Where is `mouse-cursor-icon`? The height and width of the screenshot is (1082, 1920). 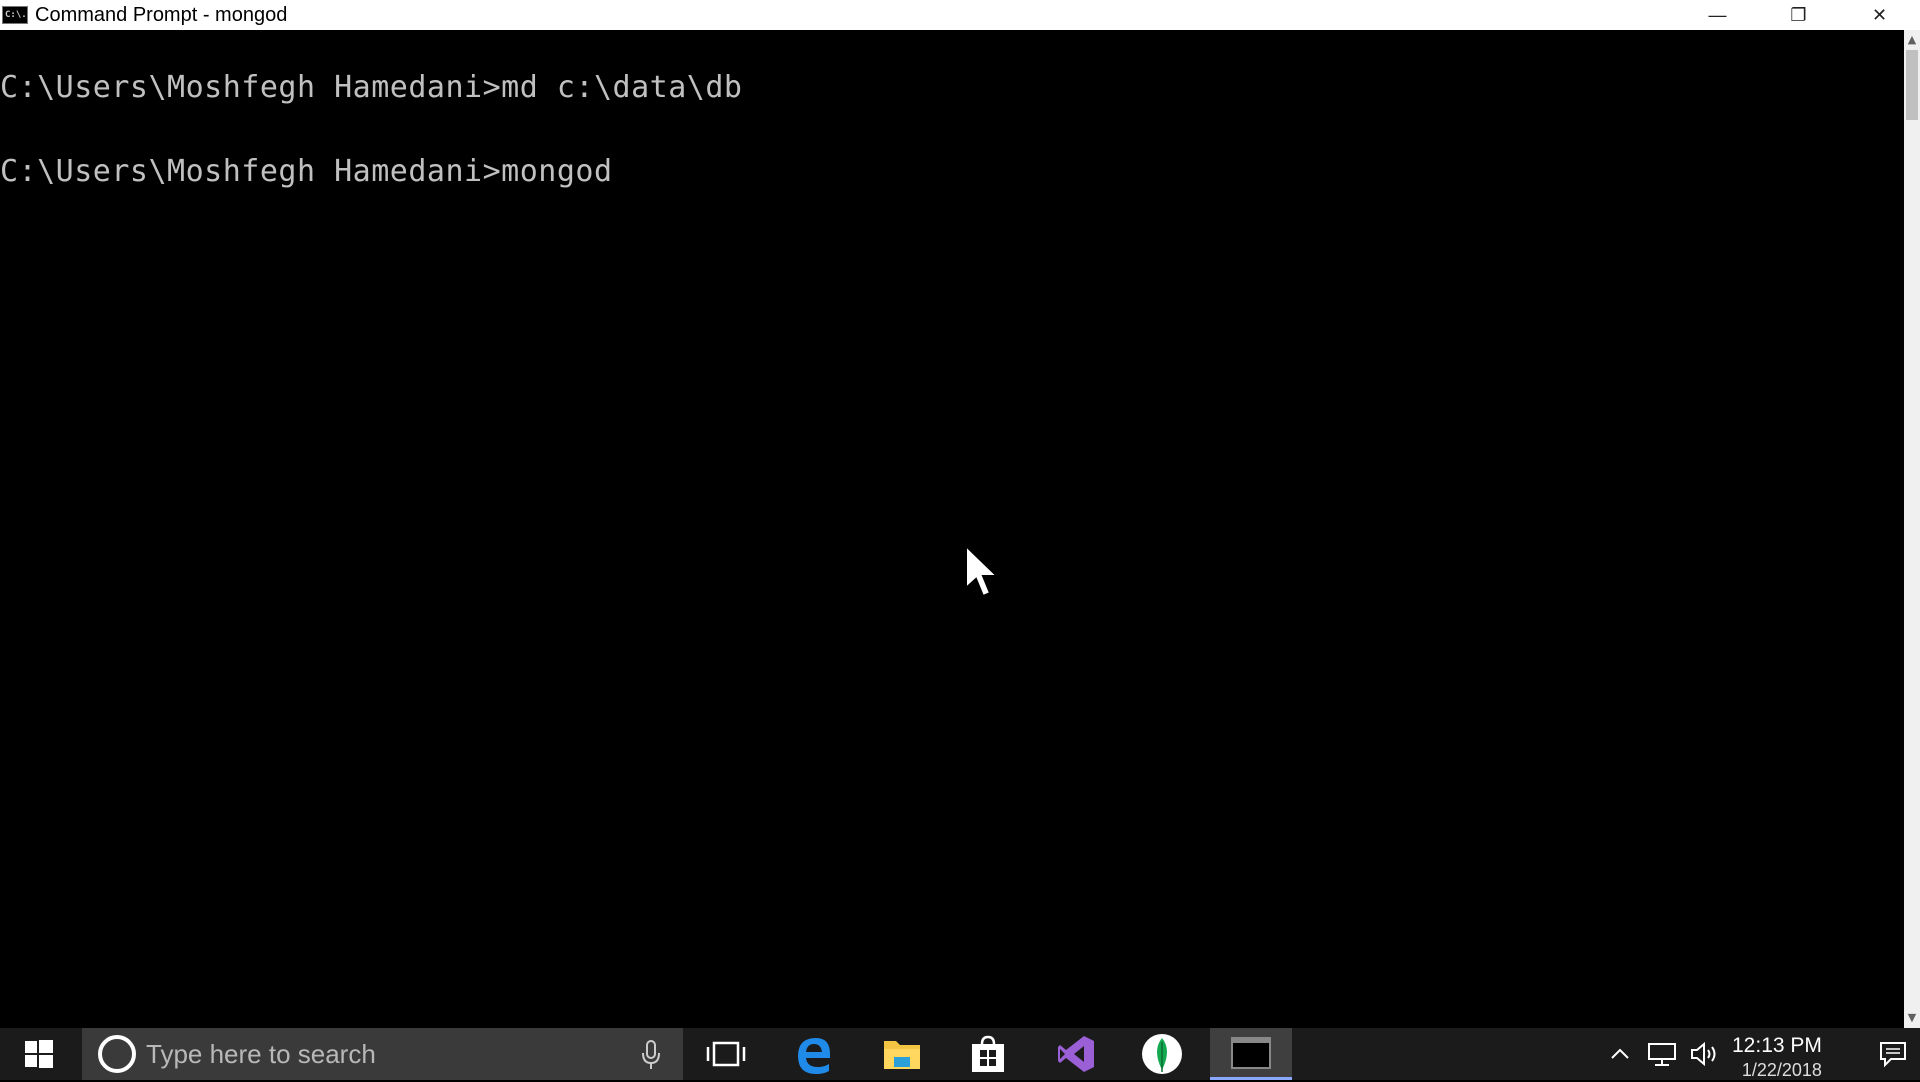
mouse-cursor-icon is located at coordinates (982, 571).